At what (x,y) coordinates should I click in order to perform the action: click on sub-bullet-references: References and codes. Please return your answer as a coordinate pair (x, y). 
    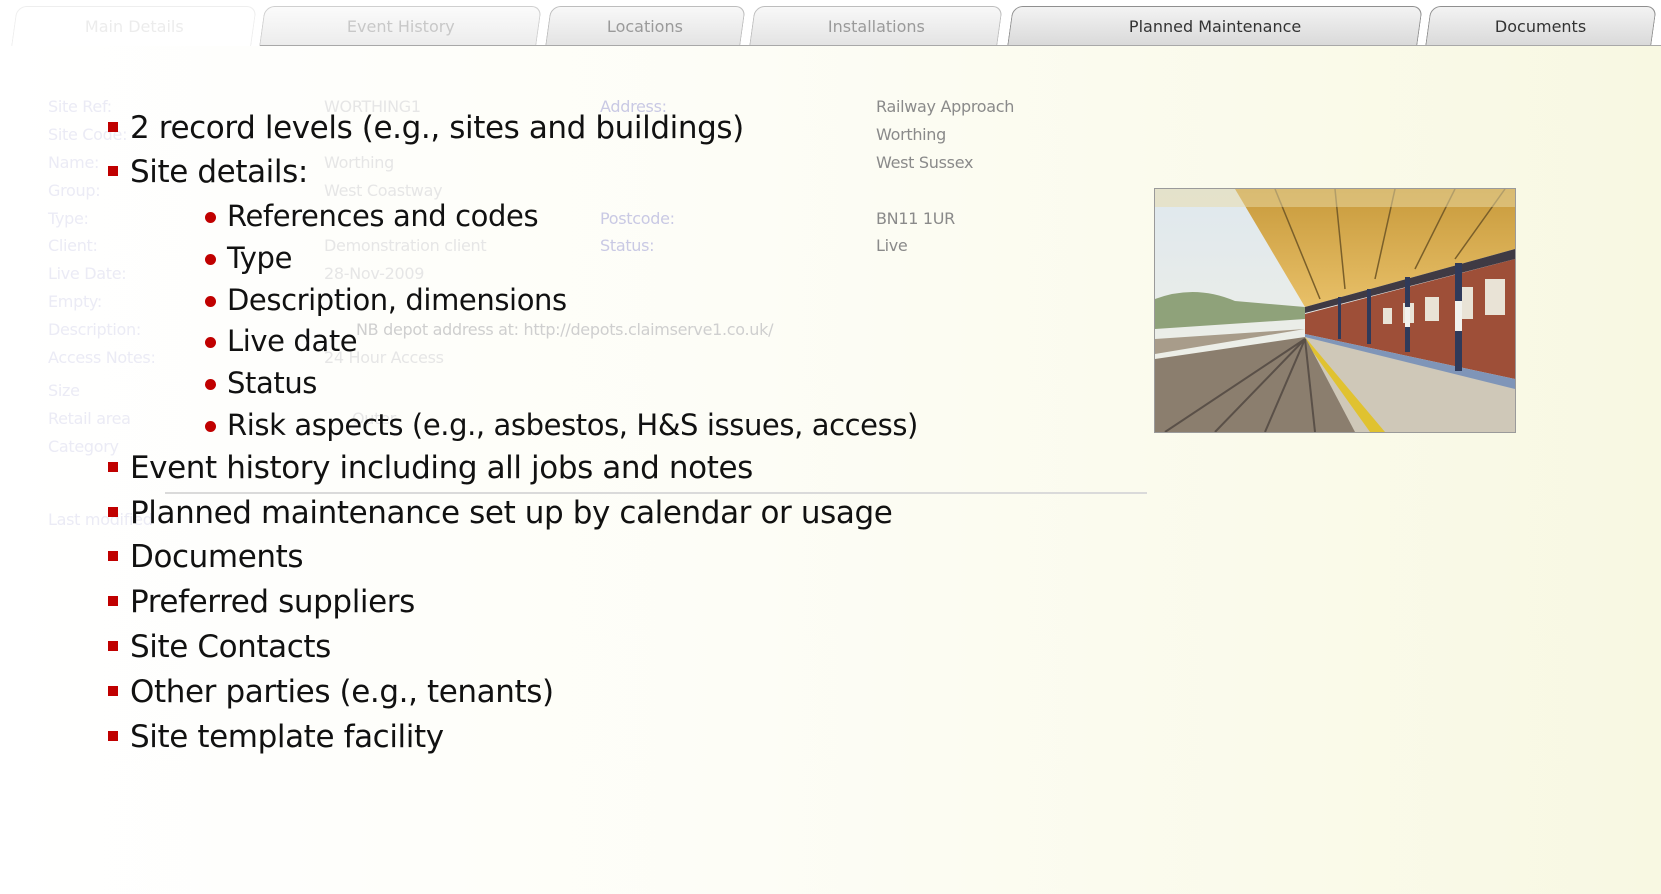
    Looking at the image, I should click on (383, 216).